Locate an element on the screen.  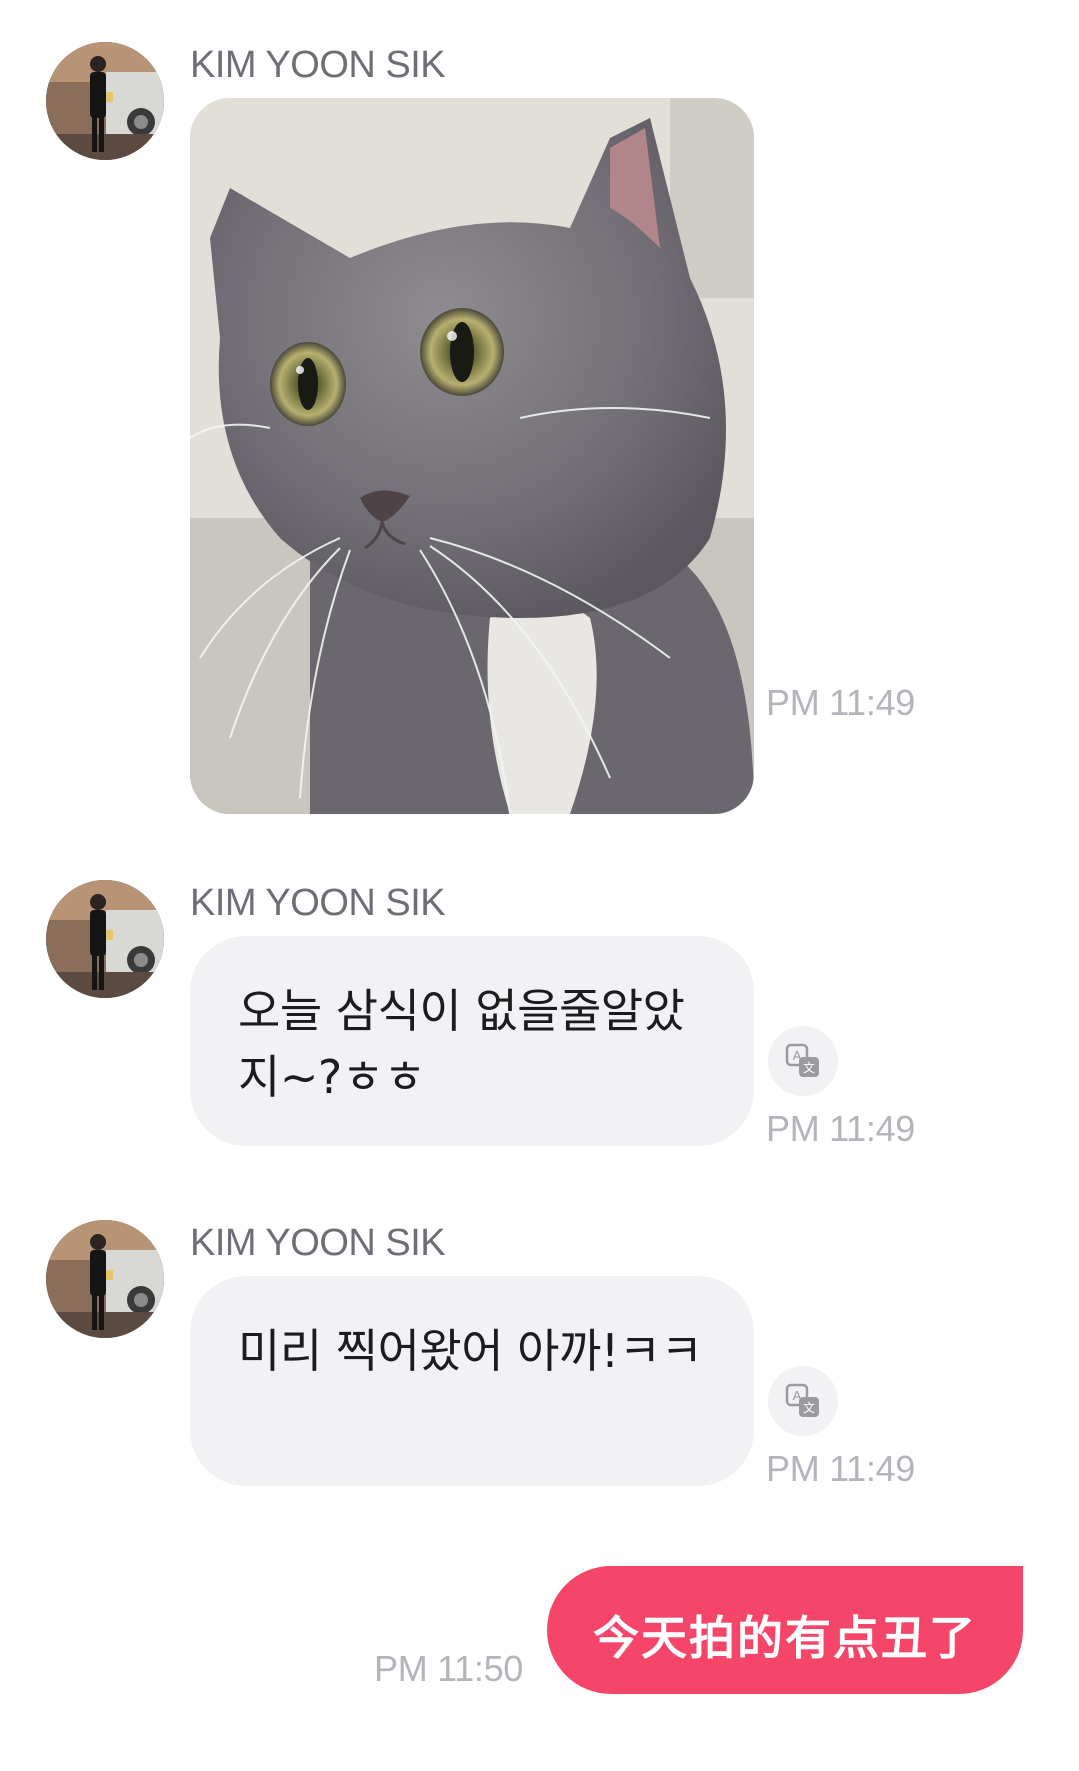
message-text: 오늘 삼식이 없을줄알았지~?ㅎㅎ is located at coordinates (461, 1044).